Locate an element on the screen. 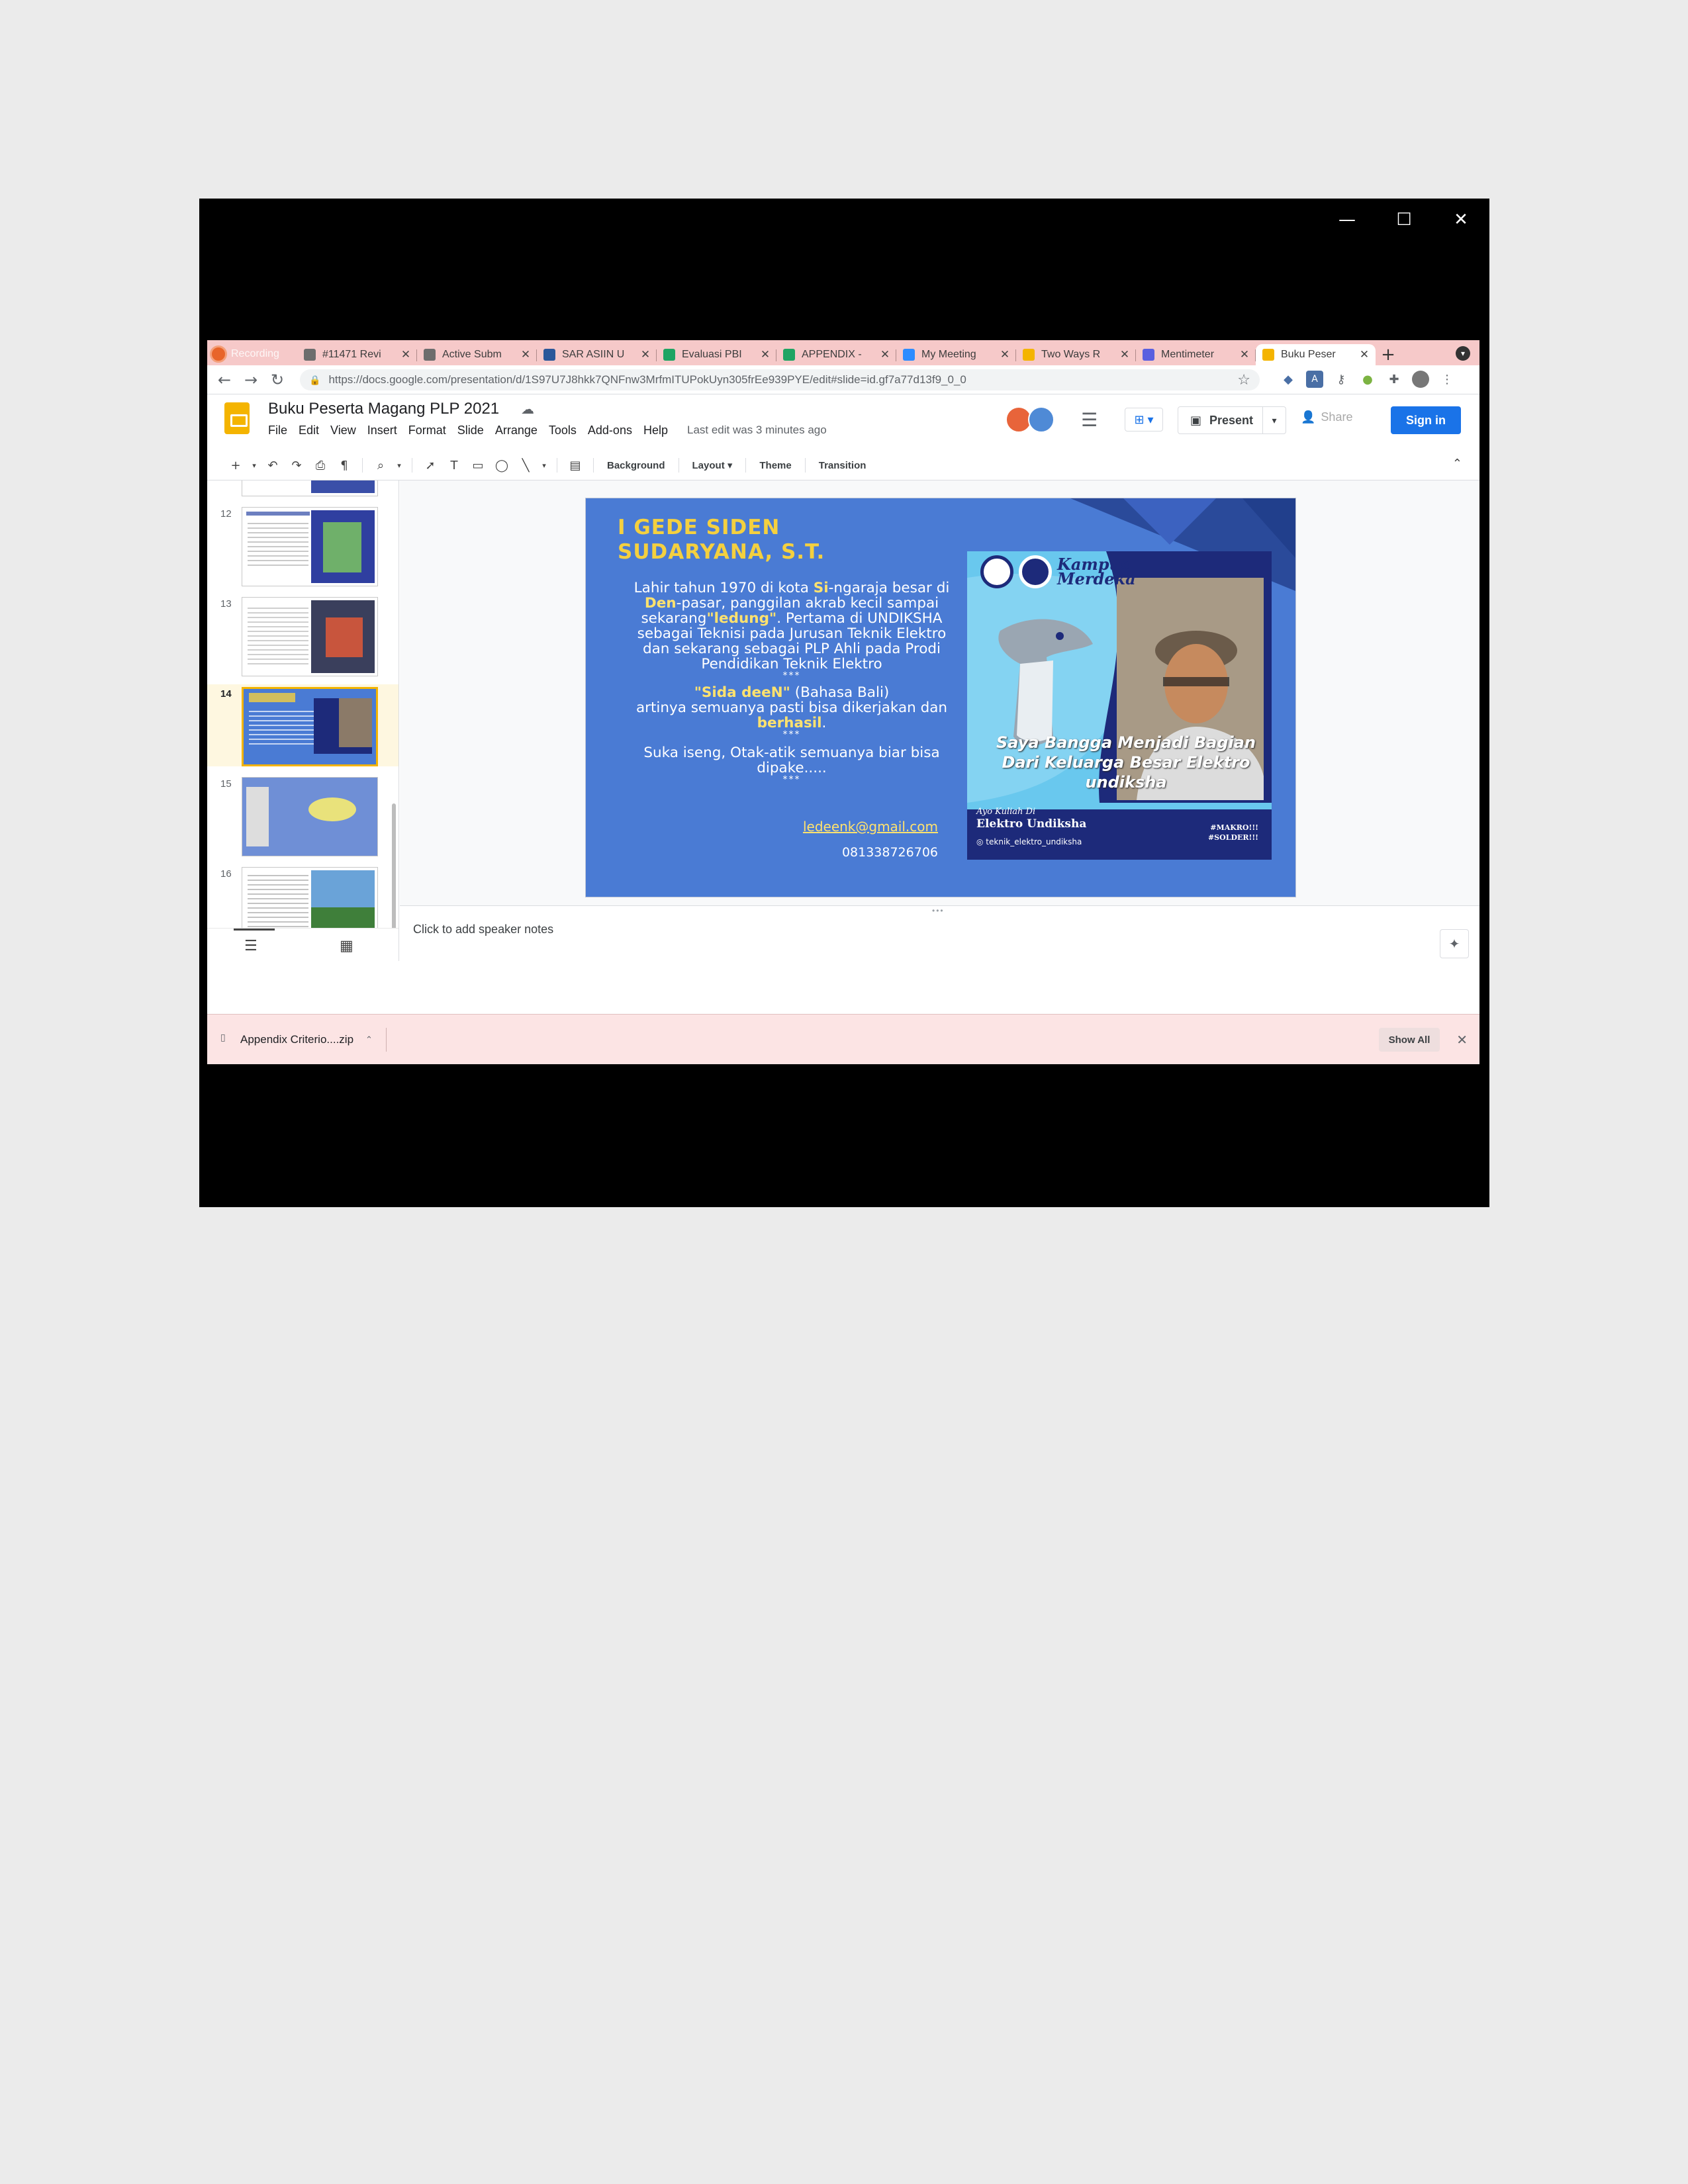 The image size is (1688, 2184). menu-file: File is located at coordinates (280, 430).